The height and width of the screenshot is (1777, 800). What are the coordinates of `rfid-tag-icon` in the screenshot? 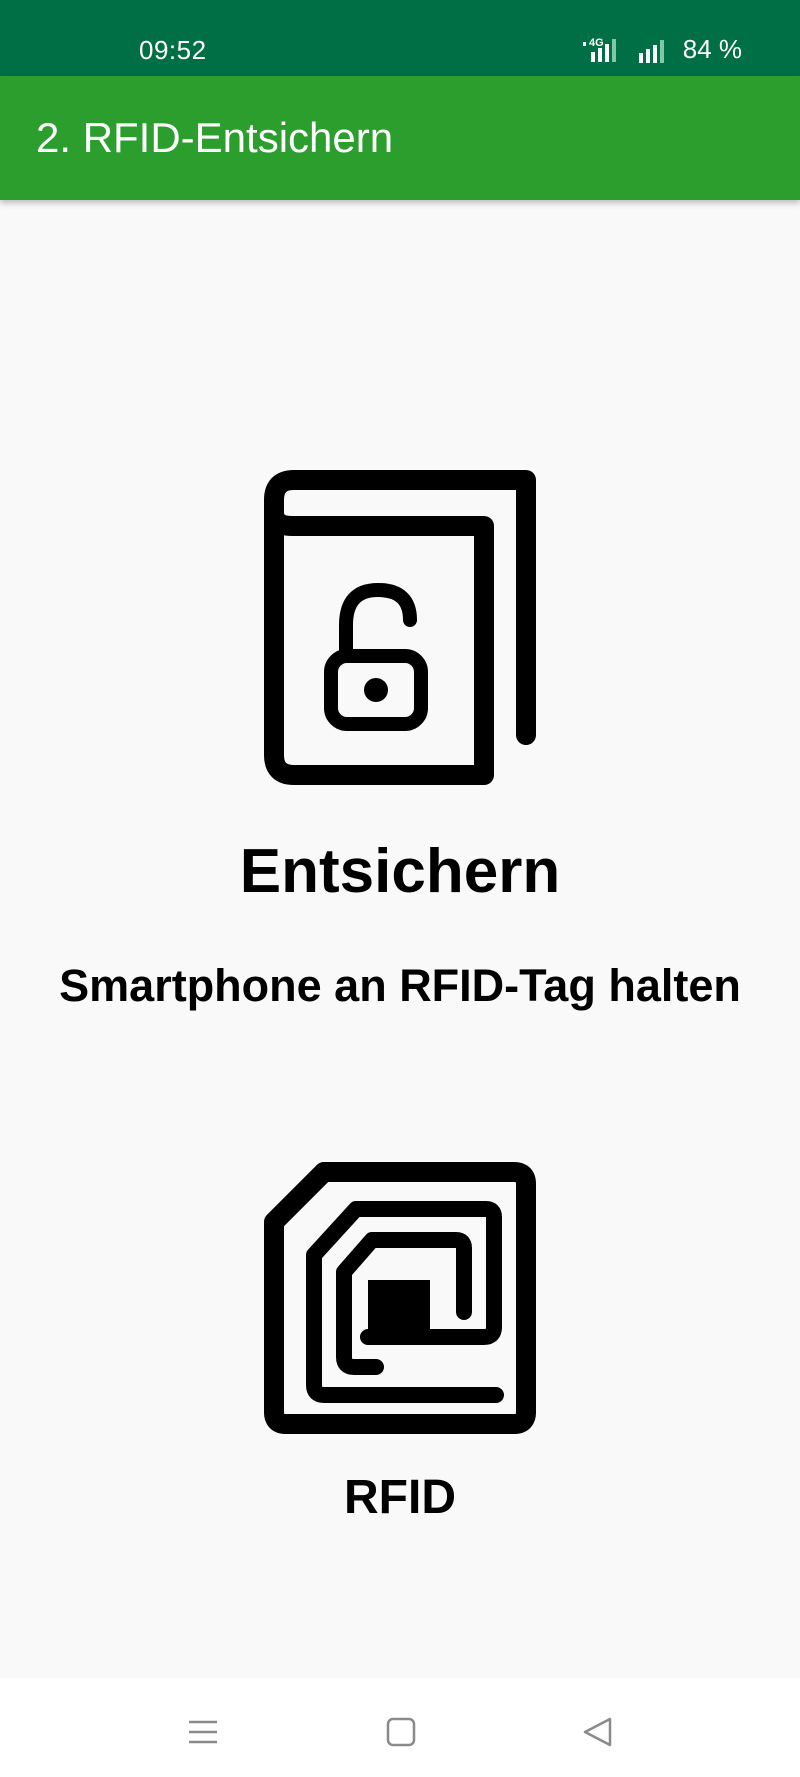 It's located at (400, 1298).